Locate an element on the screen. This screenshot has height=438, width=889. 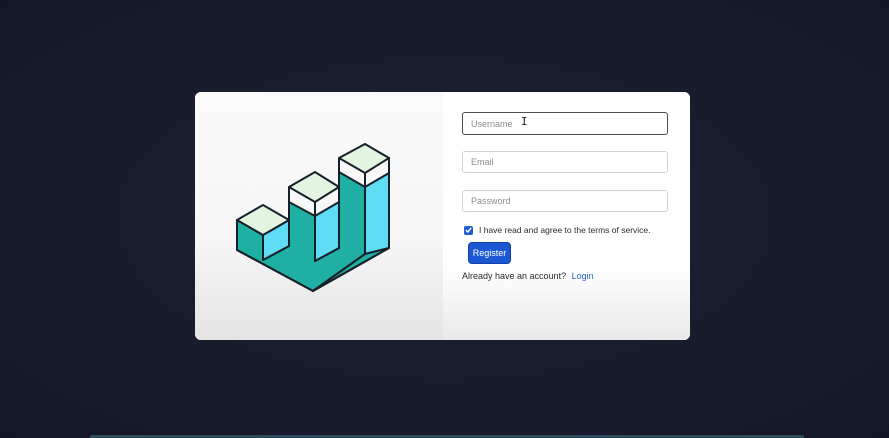
text-cursor-icon: I is located at coordinates (524, 121).